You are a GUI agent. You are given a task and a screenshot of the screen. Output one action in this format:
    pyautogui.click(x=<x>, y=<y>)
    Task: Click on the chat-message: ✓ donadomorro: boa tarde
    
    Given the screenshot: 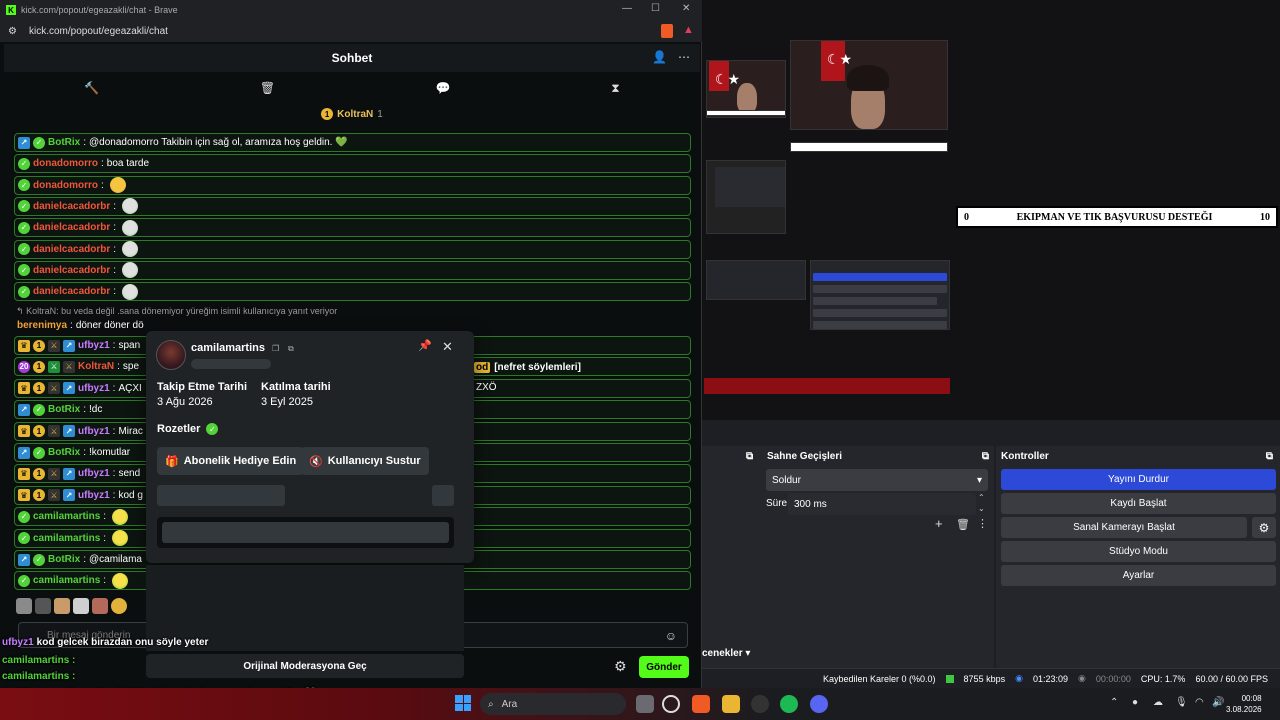 What is the action you would take?
    pyautogui.click(x=352, y=164)
    